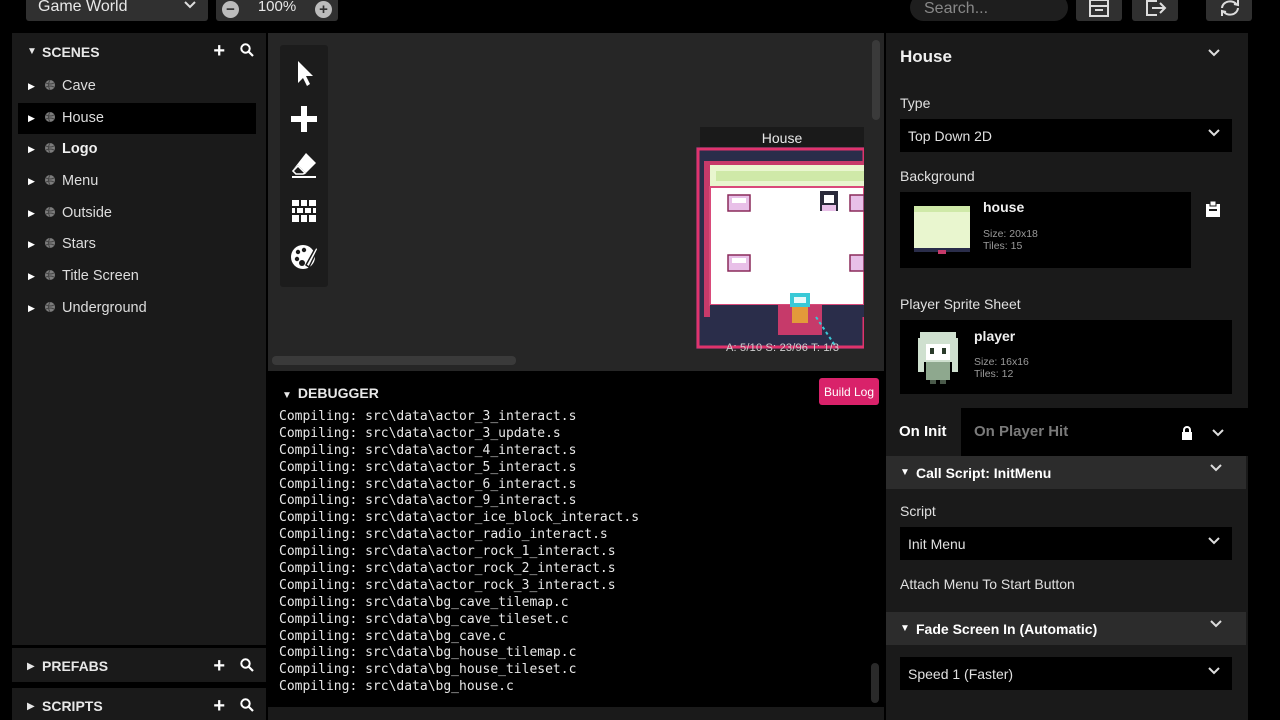 The width and height of the screenshot is (1280, 720). Describe the element at coordinates (1021, 431) in the screenshot. I see `tab-on-player-hit: On Player Hit` at that location.